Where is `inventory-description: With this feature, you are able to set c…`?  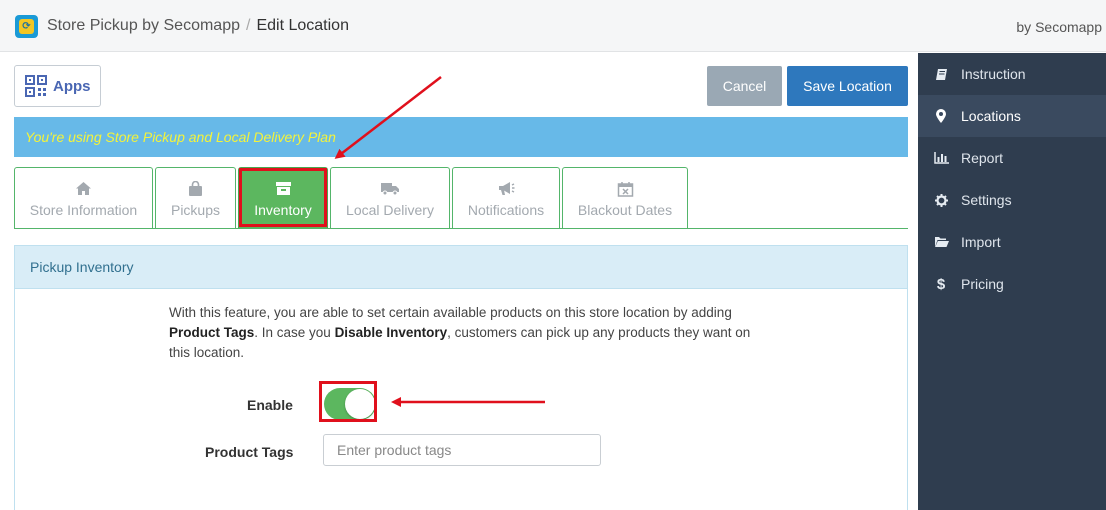 inventory-description: With this feature, you are able to set c… is located at coordinates (469, 333).